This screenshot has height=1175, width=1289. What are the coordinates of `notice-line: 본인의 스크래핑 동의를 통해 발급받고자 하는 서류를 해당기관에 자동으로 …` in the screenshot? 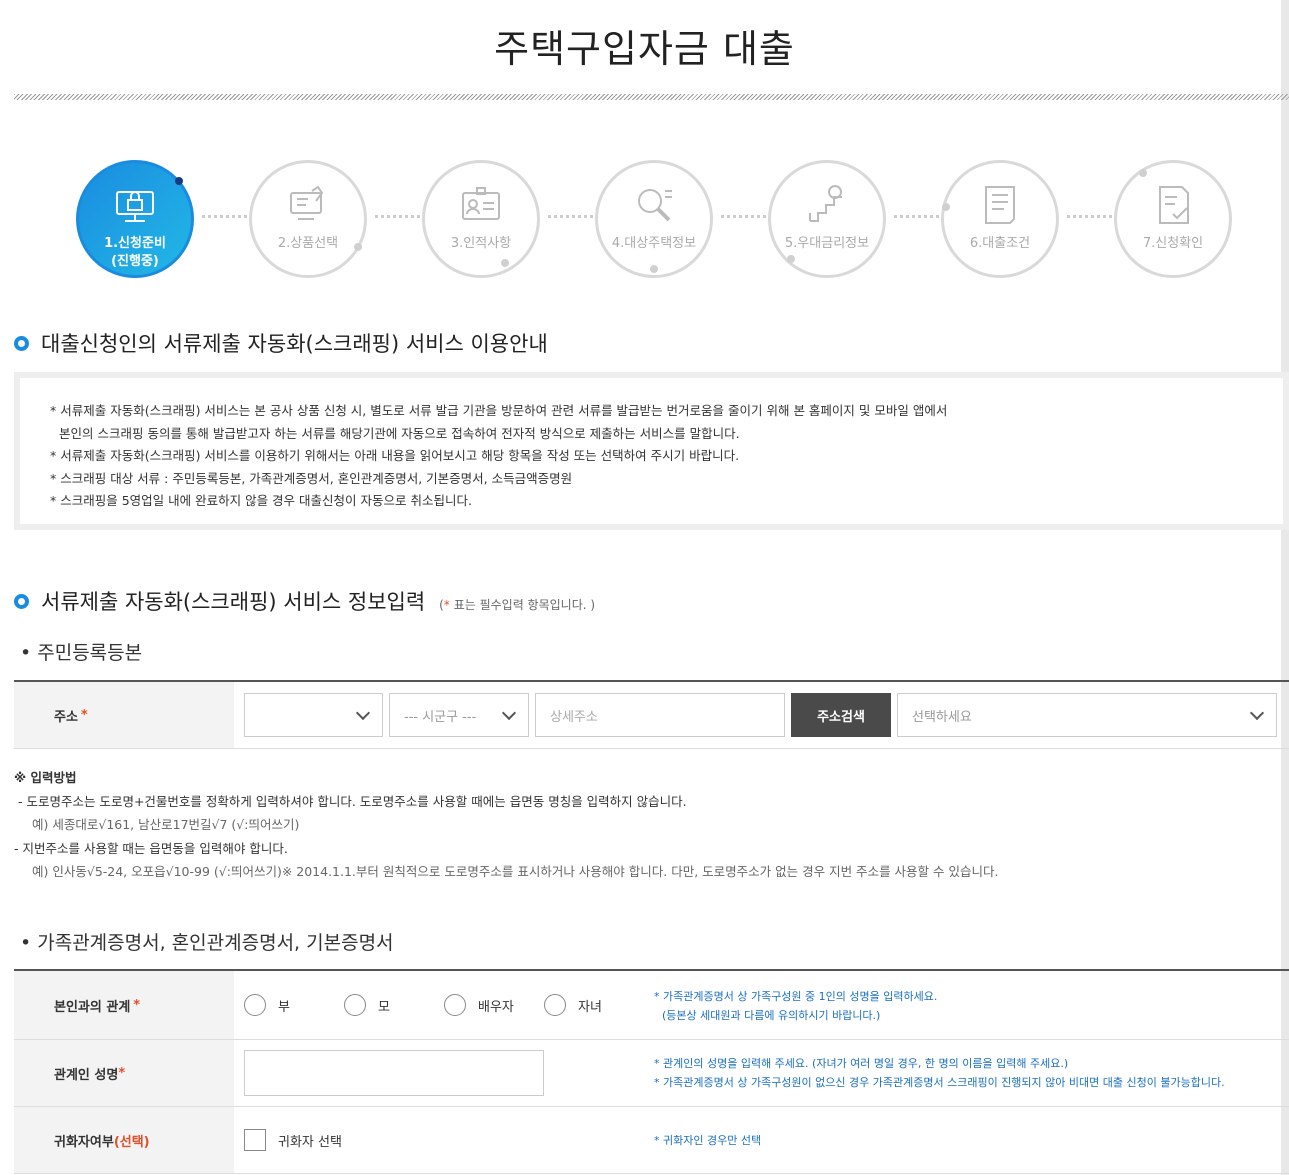 It's located at (399, 433).